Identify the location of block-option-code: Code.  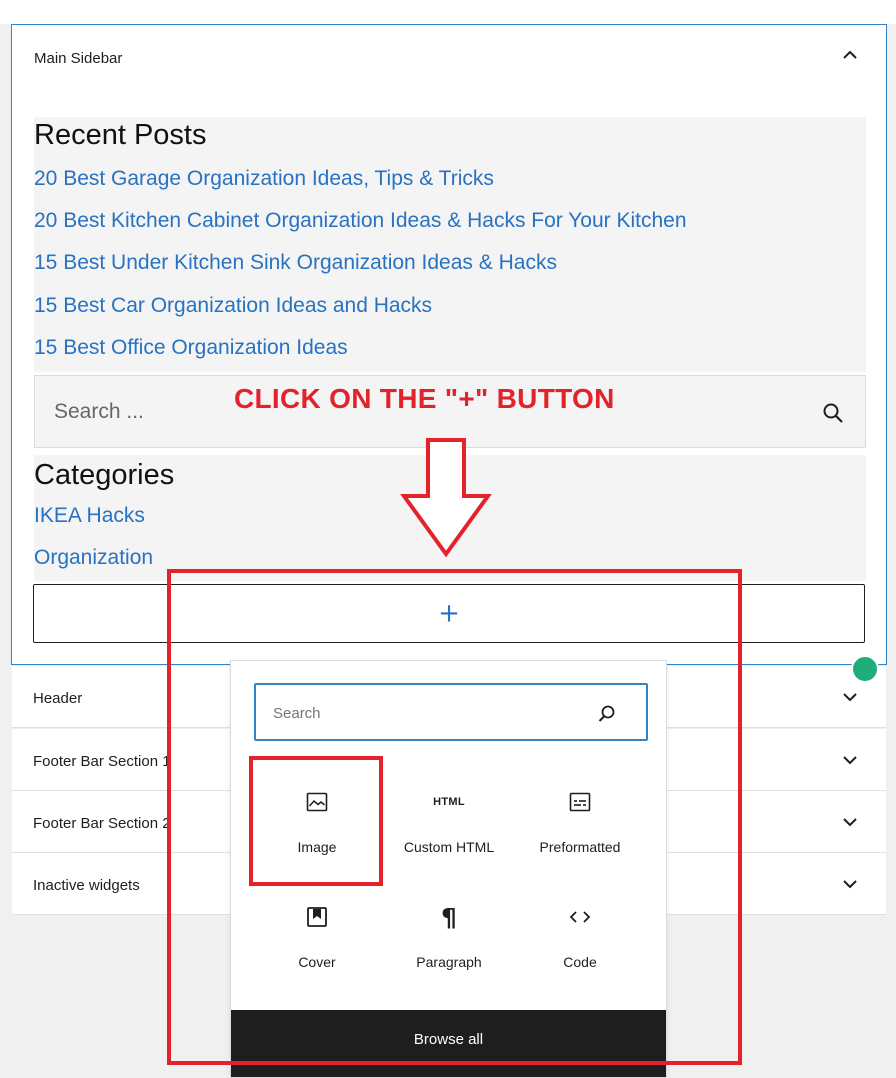
(580, 931).